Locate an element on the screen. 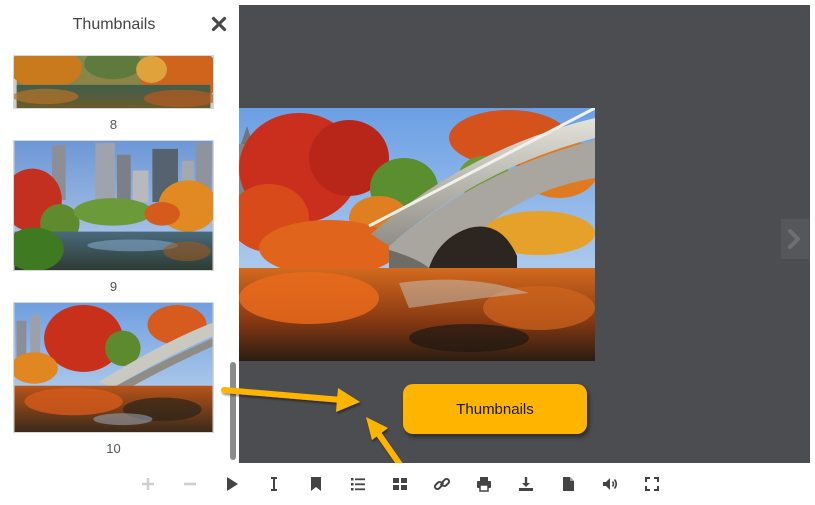 This screenshot has height=505, width=815. fullscreen-icon is located at coordinates (652, 484).